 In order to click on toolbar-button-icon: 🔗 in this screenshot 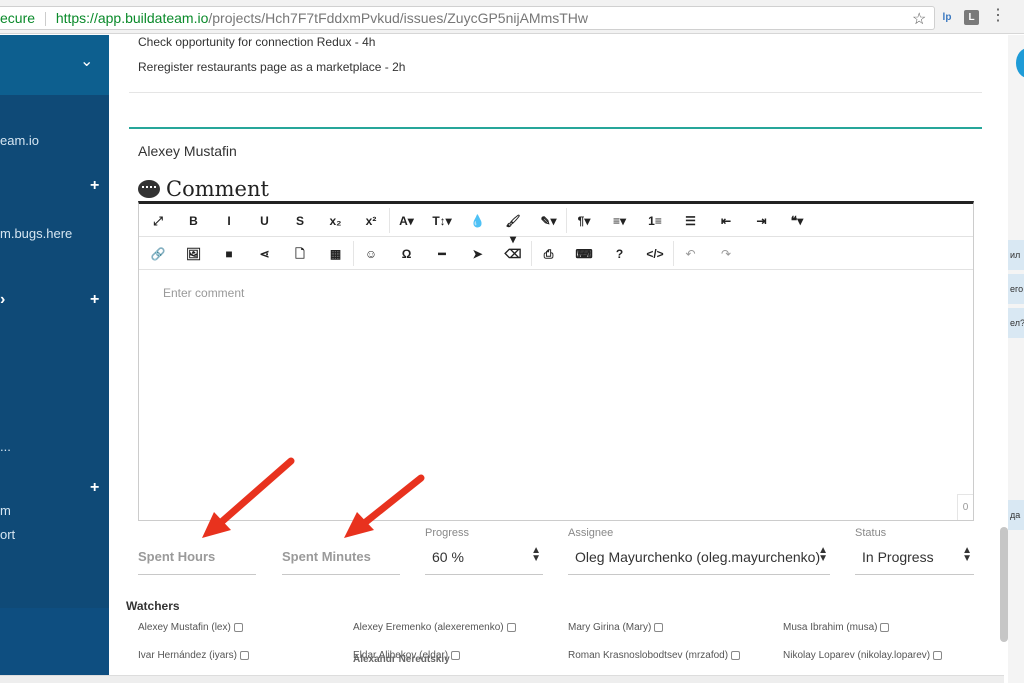, I will do `click(158, 254)`.